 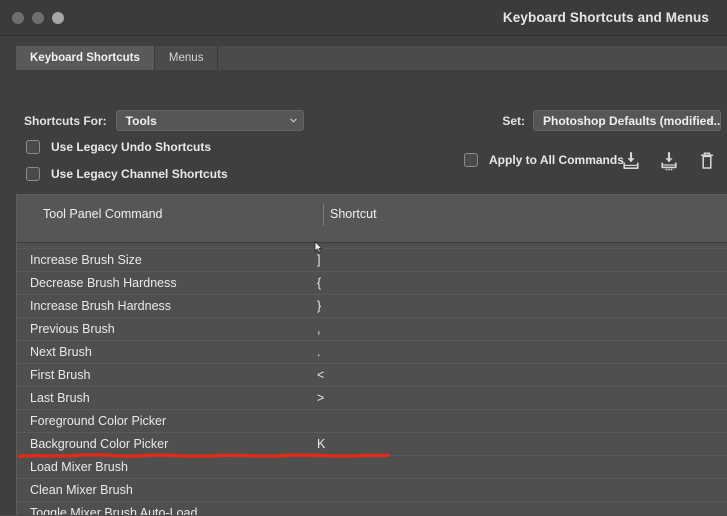 I want to click on cell-command: Clean Mixer Brush, so click(x=81, y=490).